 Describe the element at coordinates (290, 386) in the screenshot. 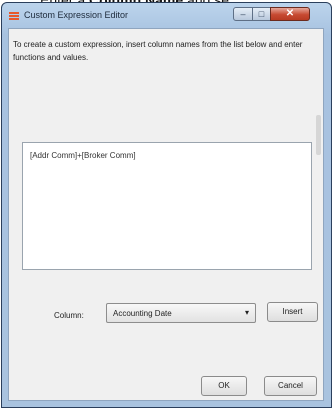

I see `cancel-button: Cancel` at that location.